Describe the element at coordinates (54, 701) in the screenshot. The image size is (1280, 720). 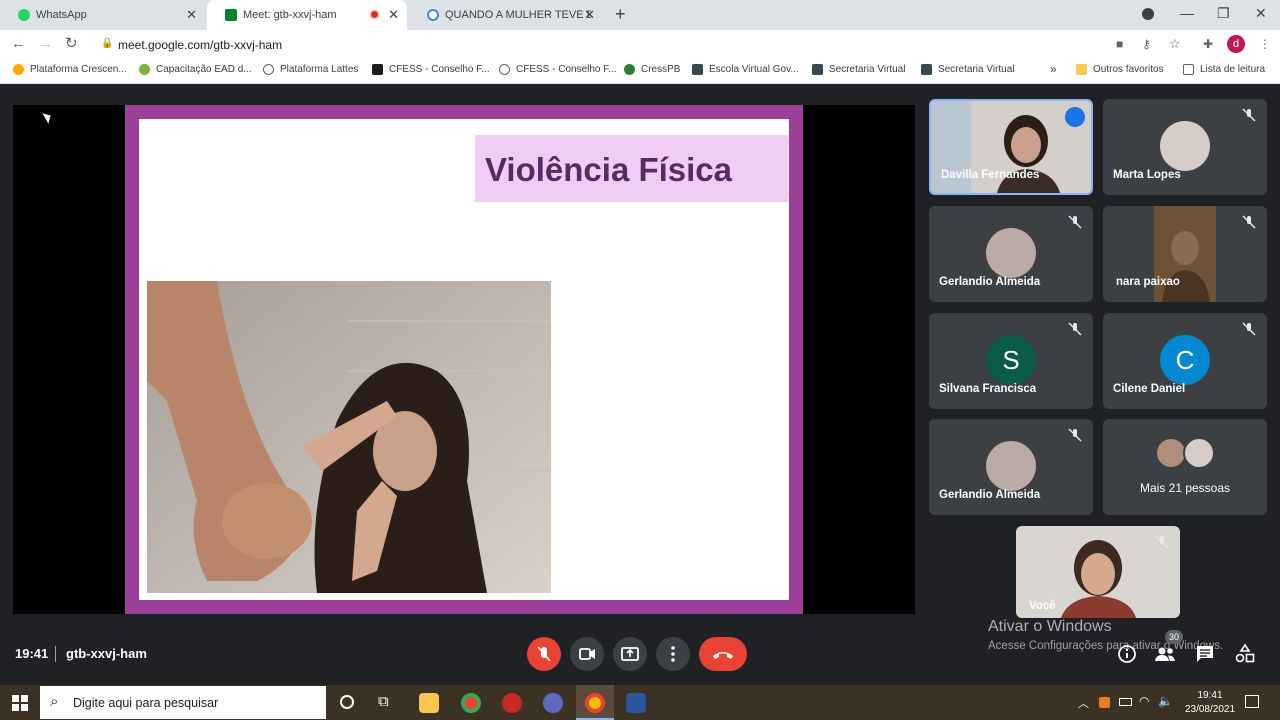
I see `search-icon: ⌕` at that location.